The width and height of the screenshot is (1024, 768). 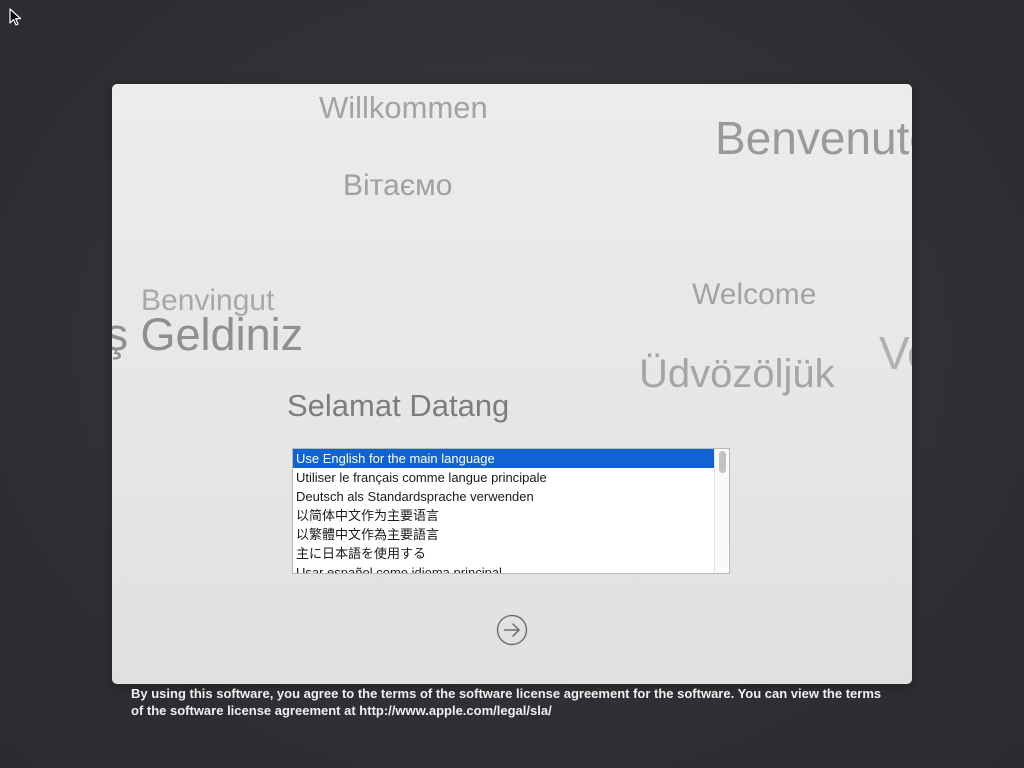 What do you see at coordinates (504, 534) in the screenshot?
I see `language-option-traditional-chinese: 以繁體中文作為主要語言` at bounding box center [504, 534].